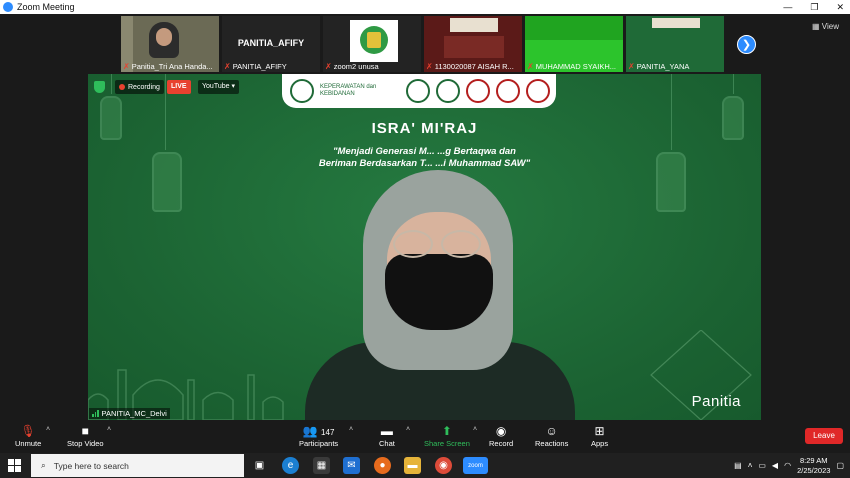 The height and width of the screenshot is (478, 850). What do you see at coordinates (824, 436) in the screenshot?
I see `leave-button: Leave` at bounding box center [824, 436].